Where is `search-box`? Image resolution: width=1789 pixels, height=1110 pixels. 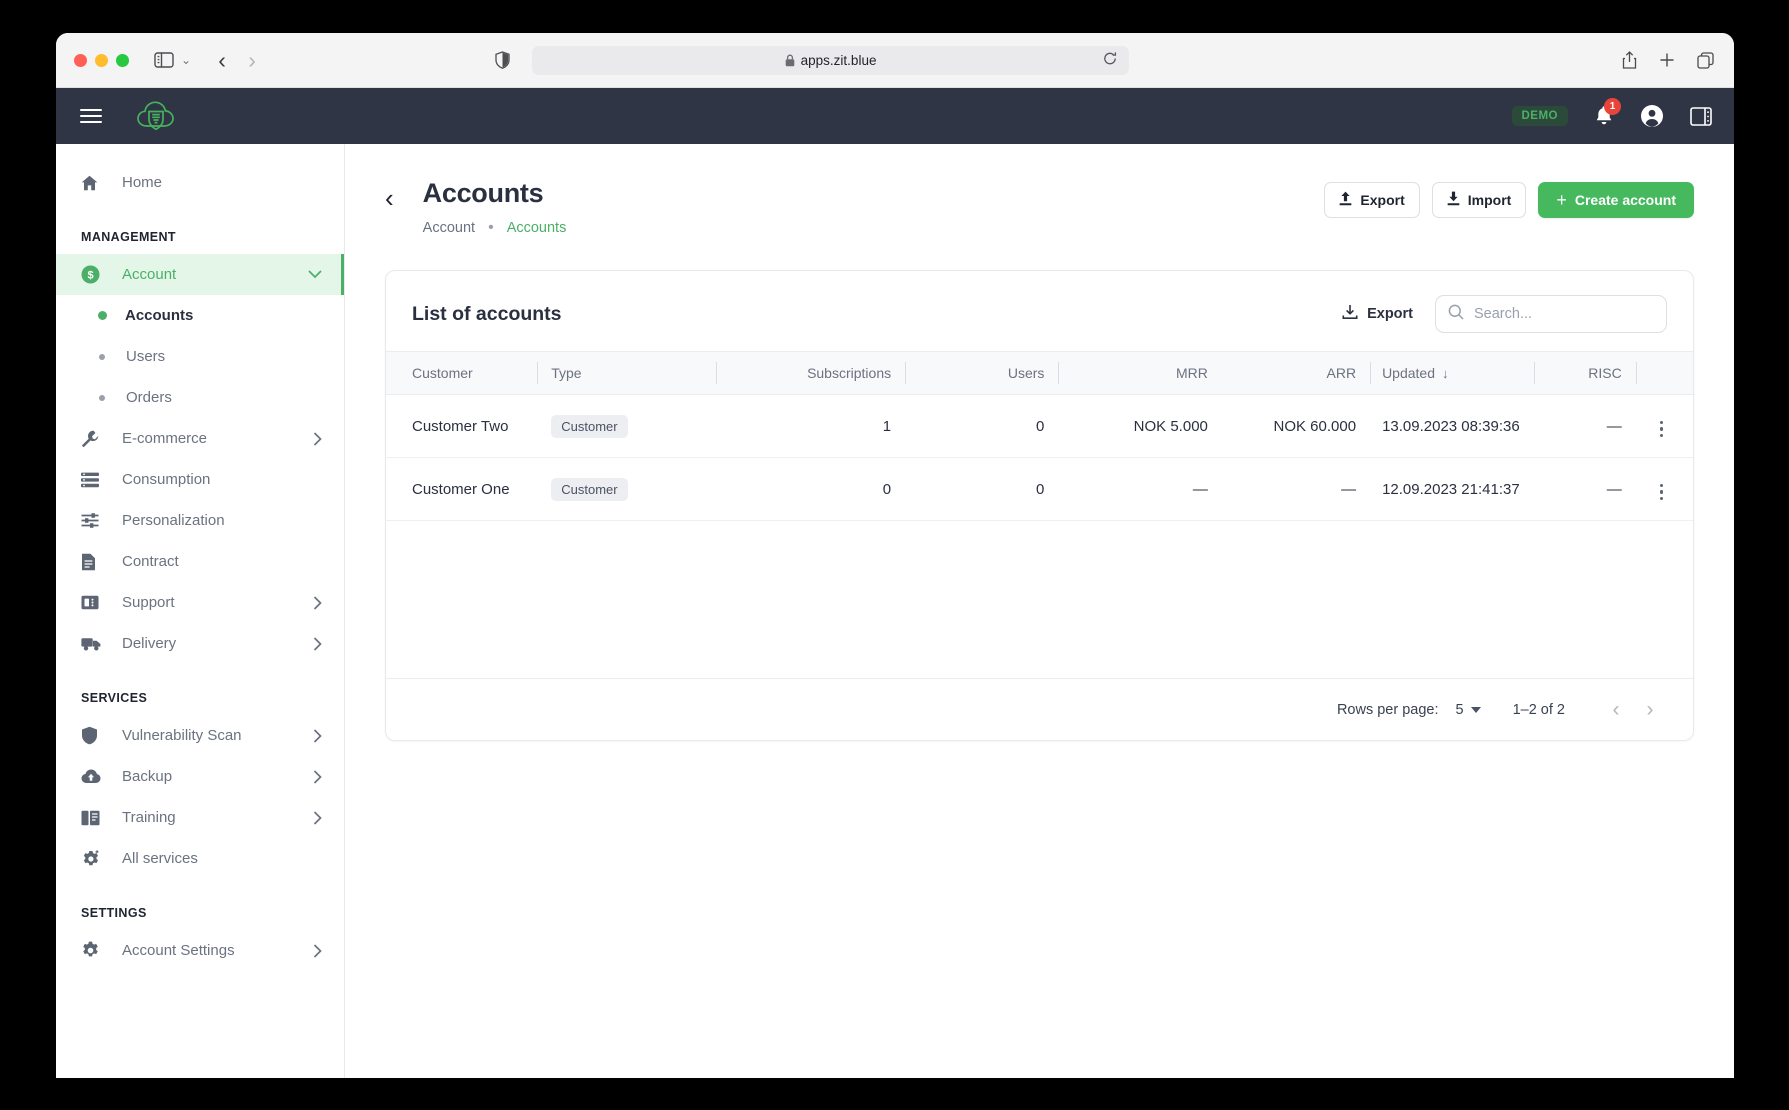 search-box is located at coordinates (1551, 314).